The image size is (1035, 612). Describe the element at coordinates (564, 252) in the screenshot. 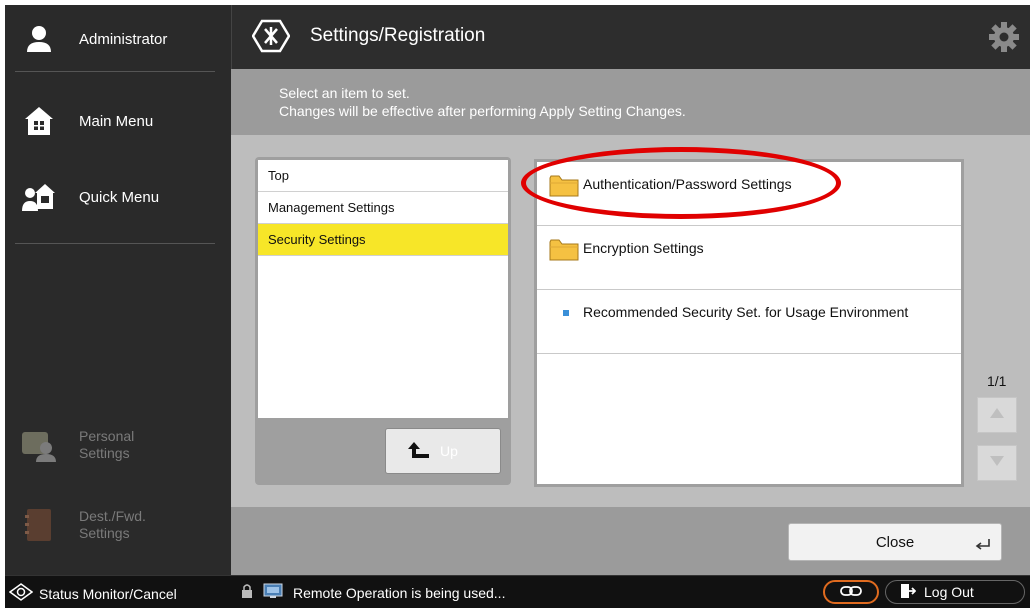

I see `folder-icon` at that location.